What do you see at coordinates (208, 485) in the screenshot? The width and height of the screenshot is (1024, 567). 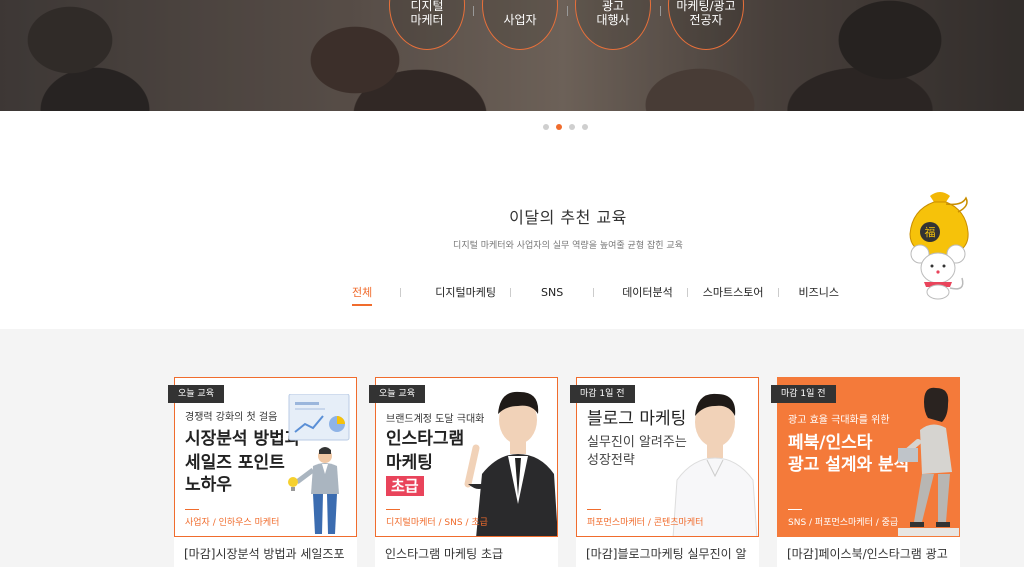 I see `thumb-headline-line3: 노하우` at bounding box center [208, 485].